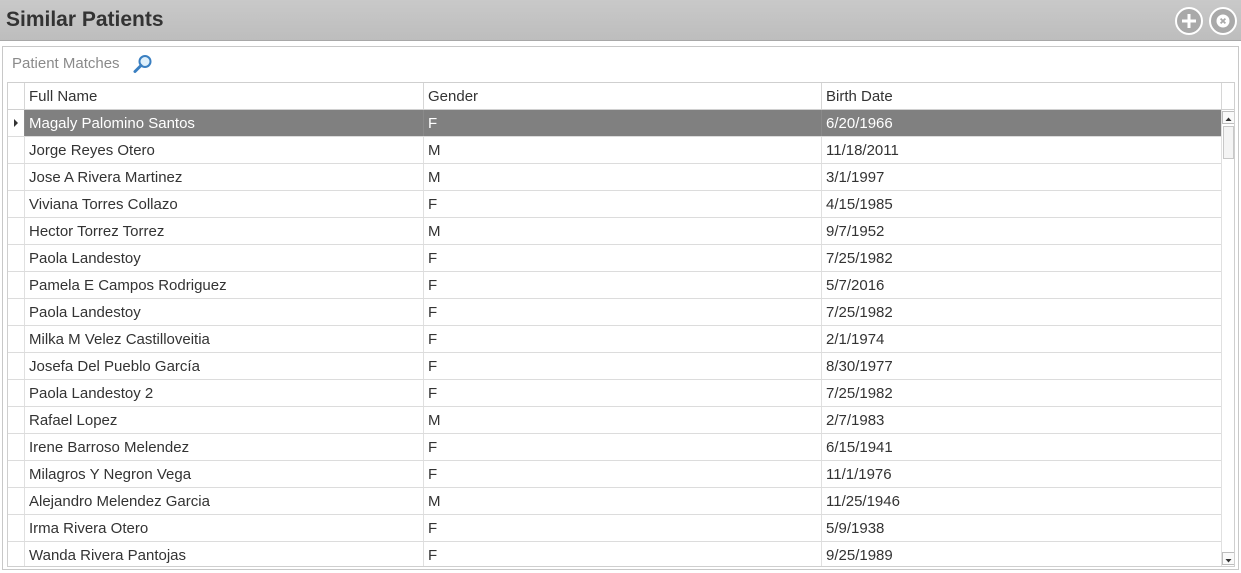 The image size is (1241, 573). What do you see at coordinates (223, 204) in the screenshot?
I see `cell-full-name: Viviana Torres Collazo` at bounding box center [223, 204].